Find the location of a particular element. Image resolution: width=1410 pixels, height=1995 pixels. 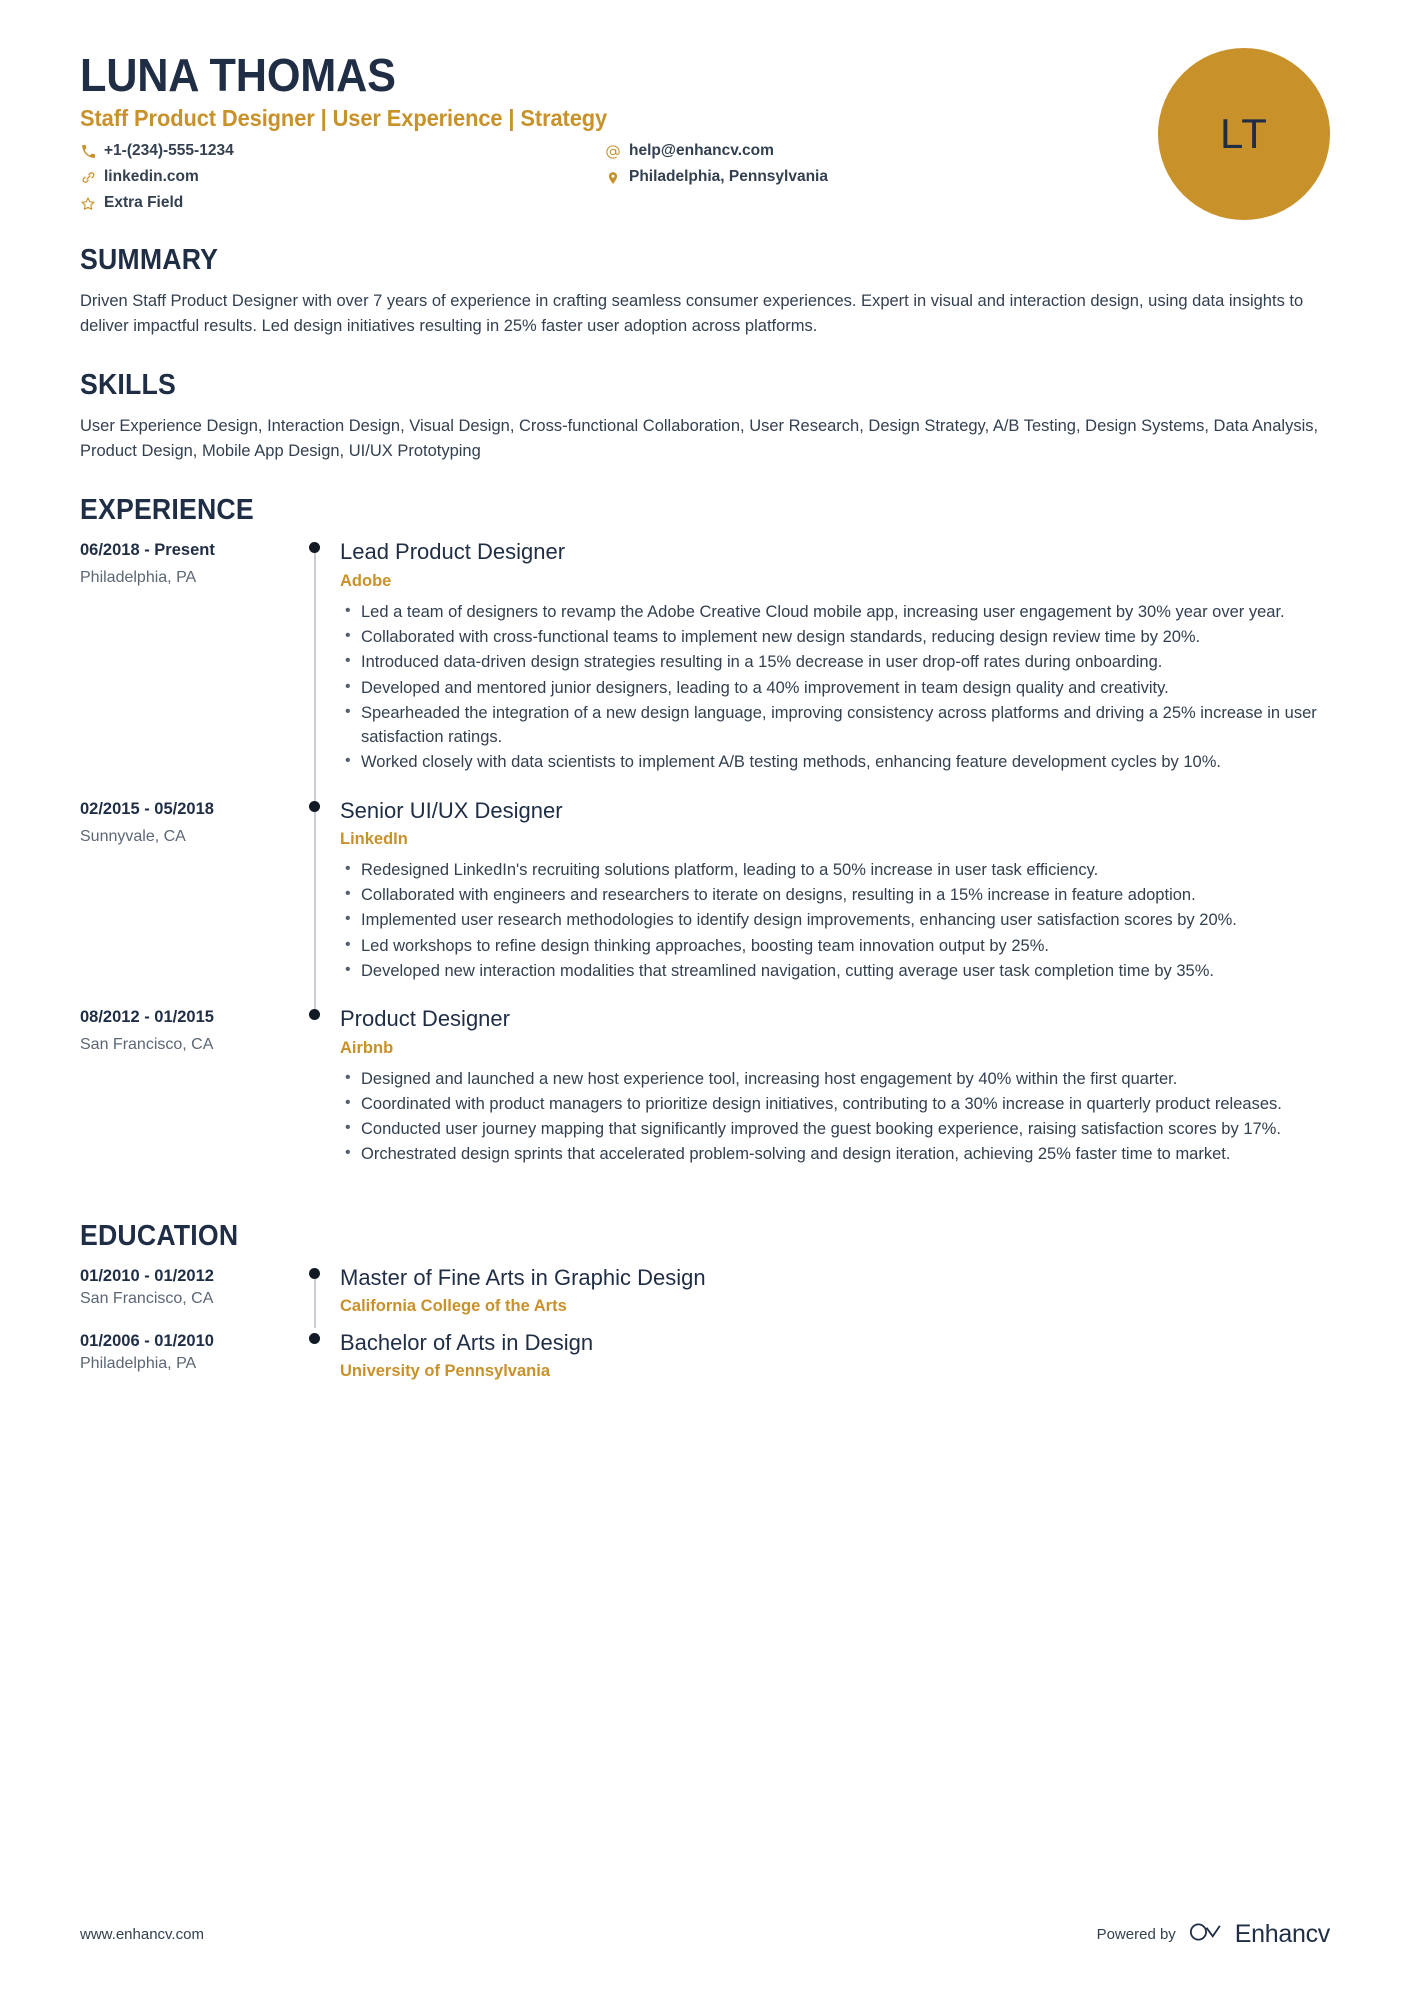

experience-entry-title: Lead Product Designer is located at coordinates (453, 552).